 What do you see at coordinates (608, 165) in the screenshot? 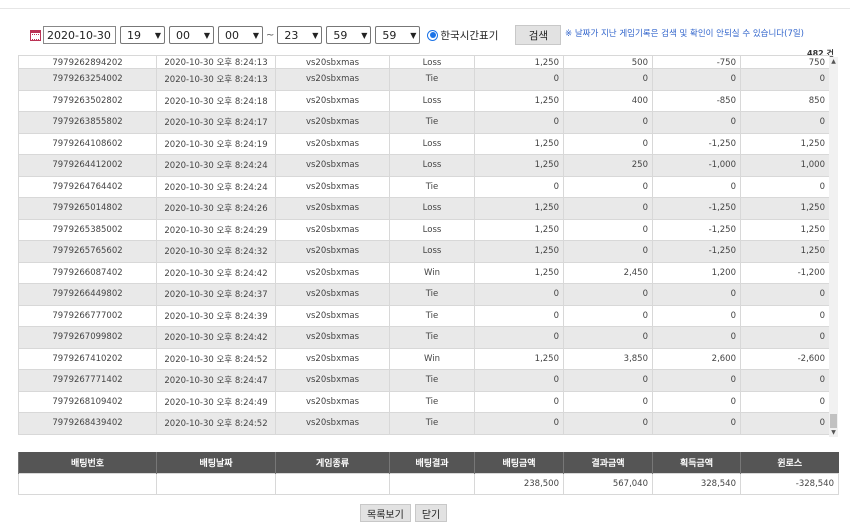
I see `result-amount-cell: 250` at bounding box center [608, 165].